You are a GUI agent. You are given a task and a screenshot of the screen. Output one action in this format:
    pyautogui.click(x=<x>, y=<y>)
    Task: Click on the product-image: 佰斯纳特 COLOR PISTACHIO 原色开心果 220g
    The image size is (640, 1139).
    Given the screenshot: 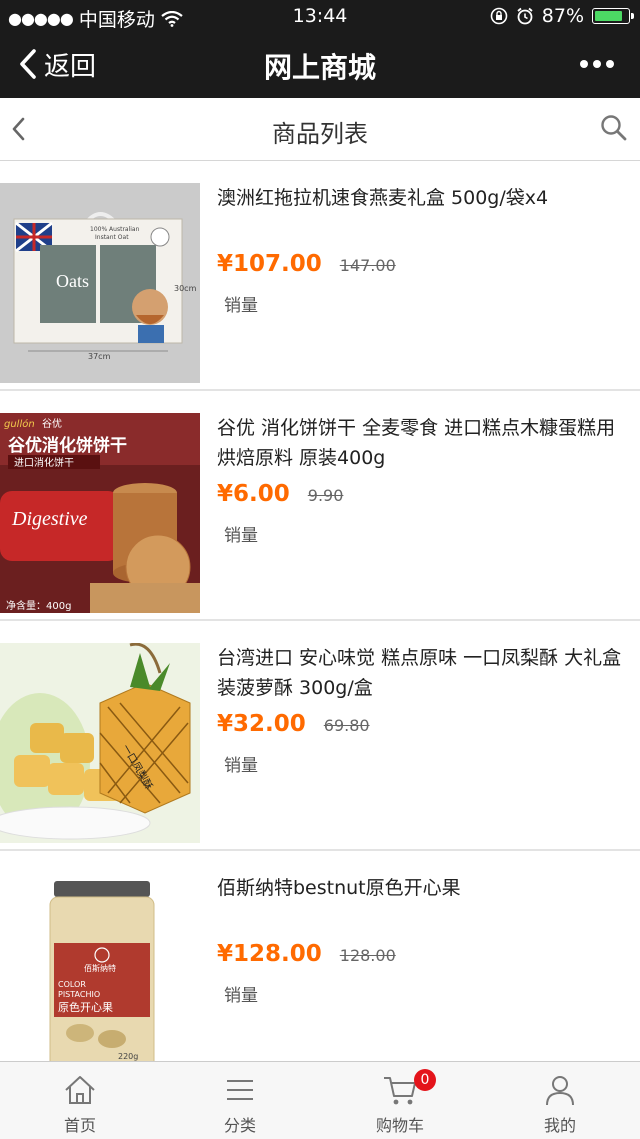 What is the action you would take?
    pyautogui.click(x=100, y=967)
    